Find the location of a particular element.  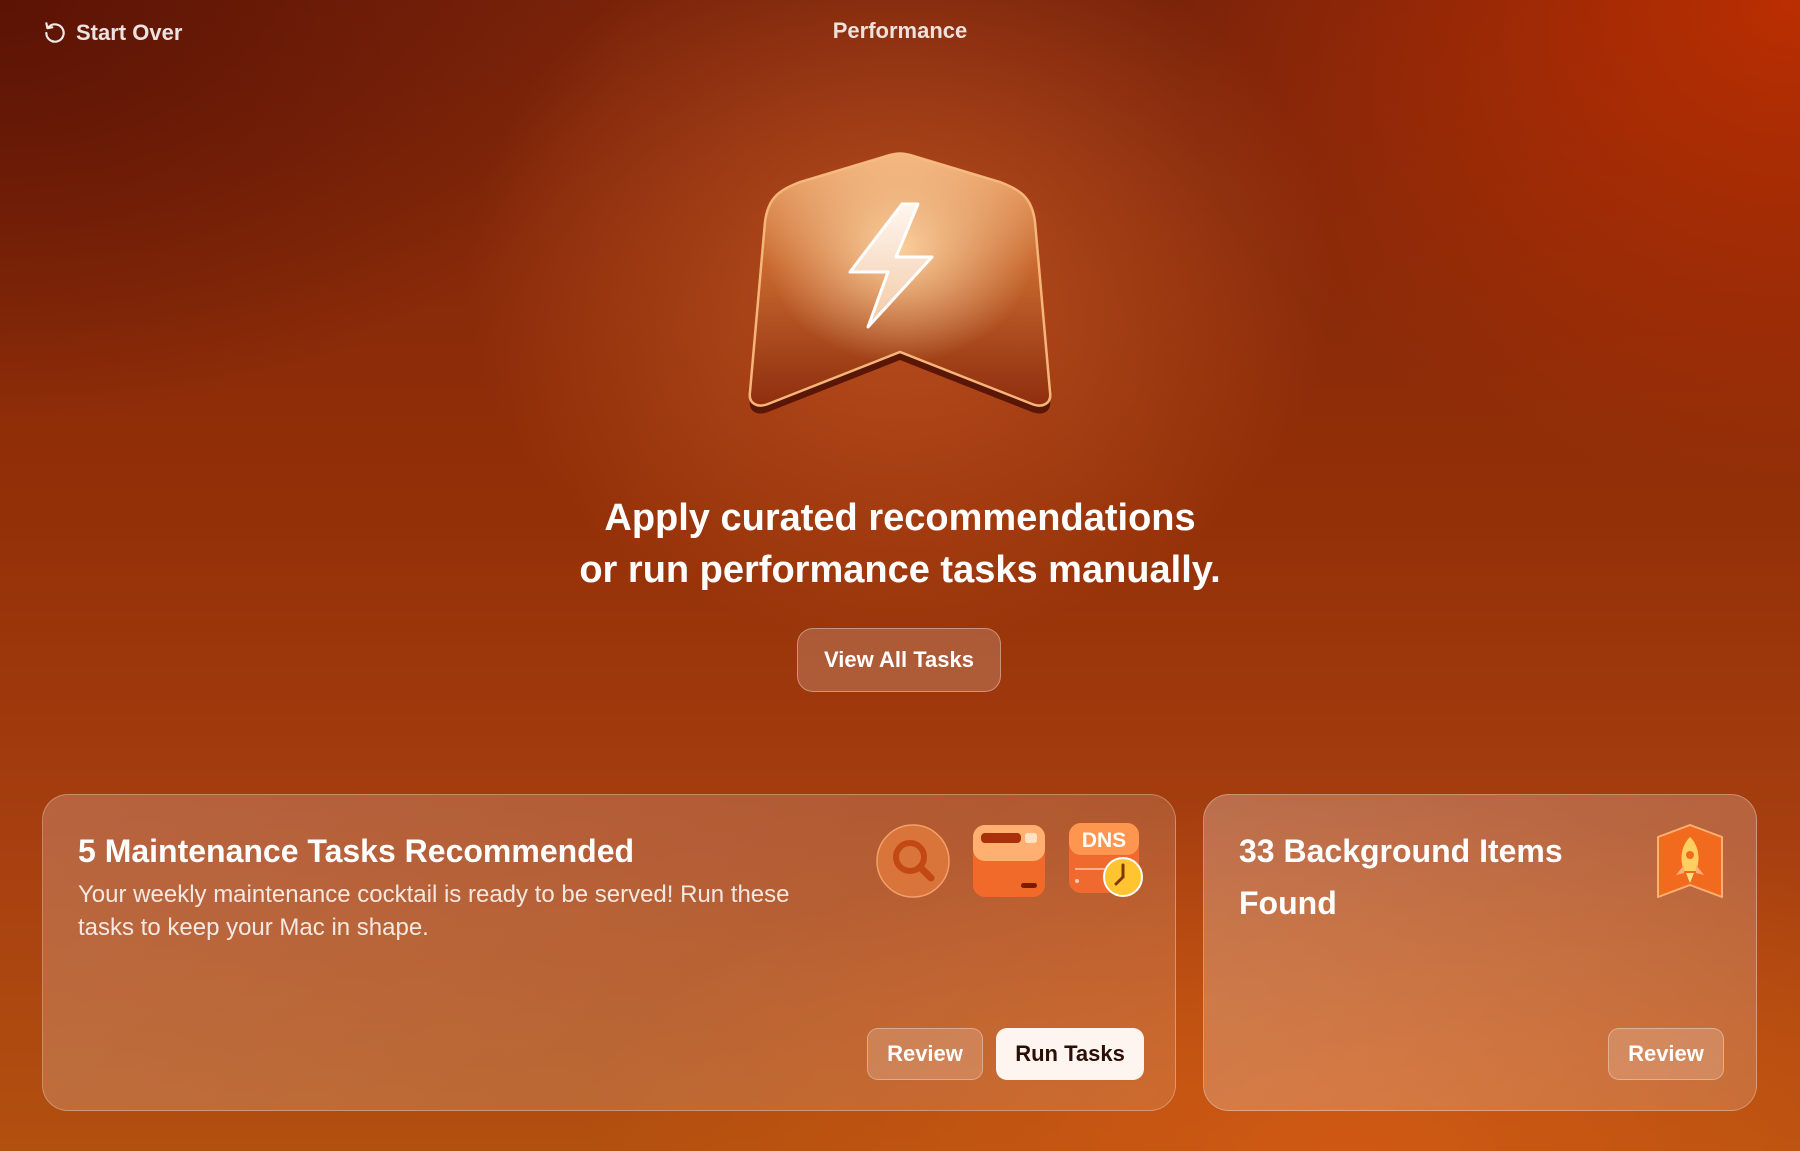

maintenance-task-icons: DNS is located at coordinates (1011, 861).